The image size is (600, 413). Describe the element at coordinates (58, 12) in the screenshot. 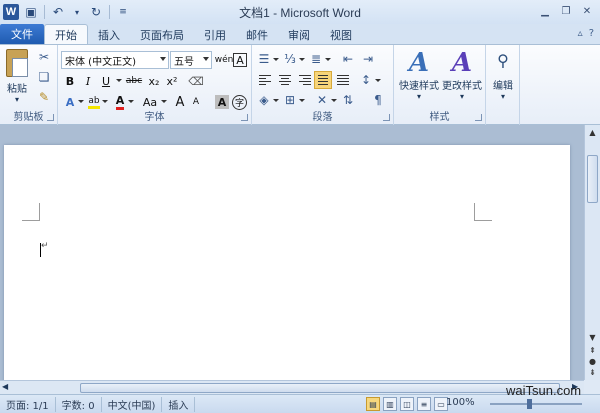

I see `undo-icon: ↶` at that location.